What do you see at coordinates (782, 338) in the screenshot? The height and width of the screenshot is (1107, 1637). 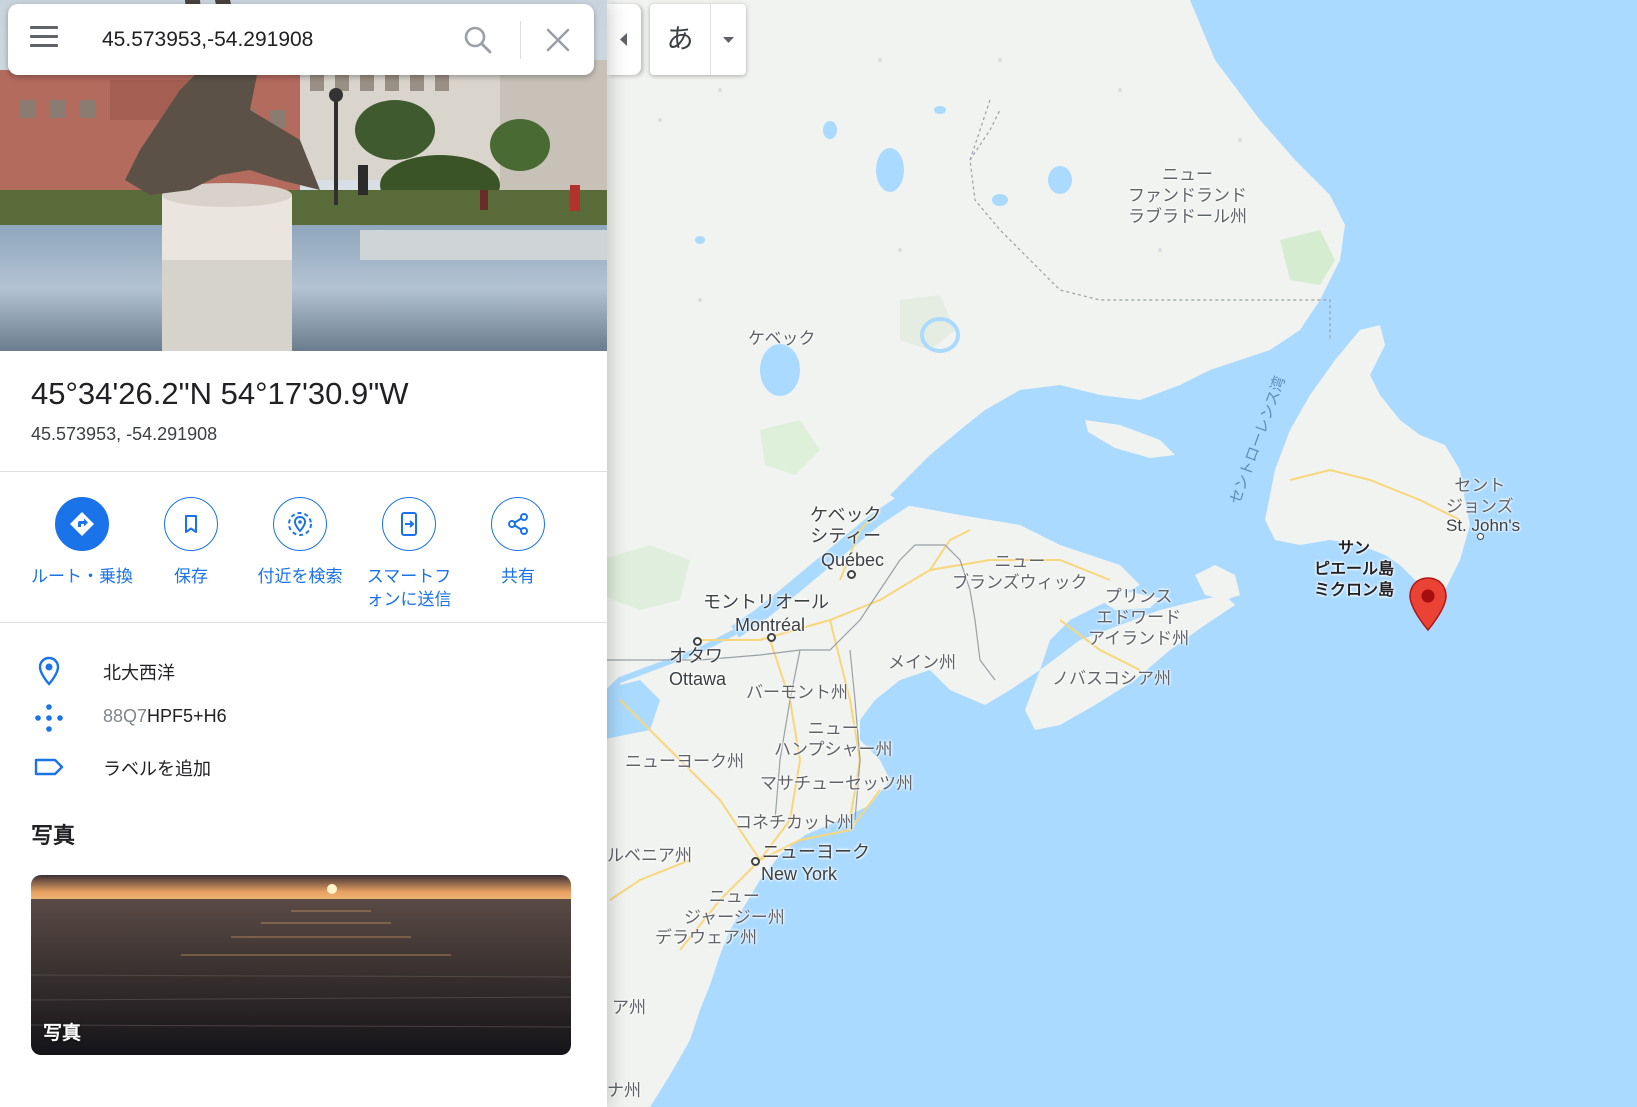 I see `map-label-quebec-province: ケベック` at bounding box center [782, 338].